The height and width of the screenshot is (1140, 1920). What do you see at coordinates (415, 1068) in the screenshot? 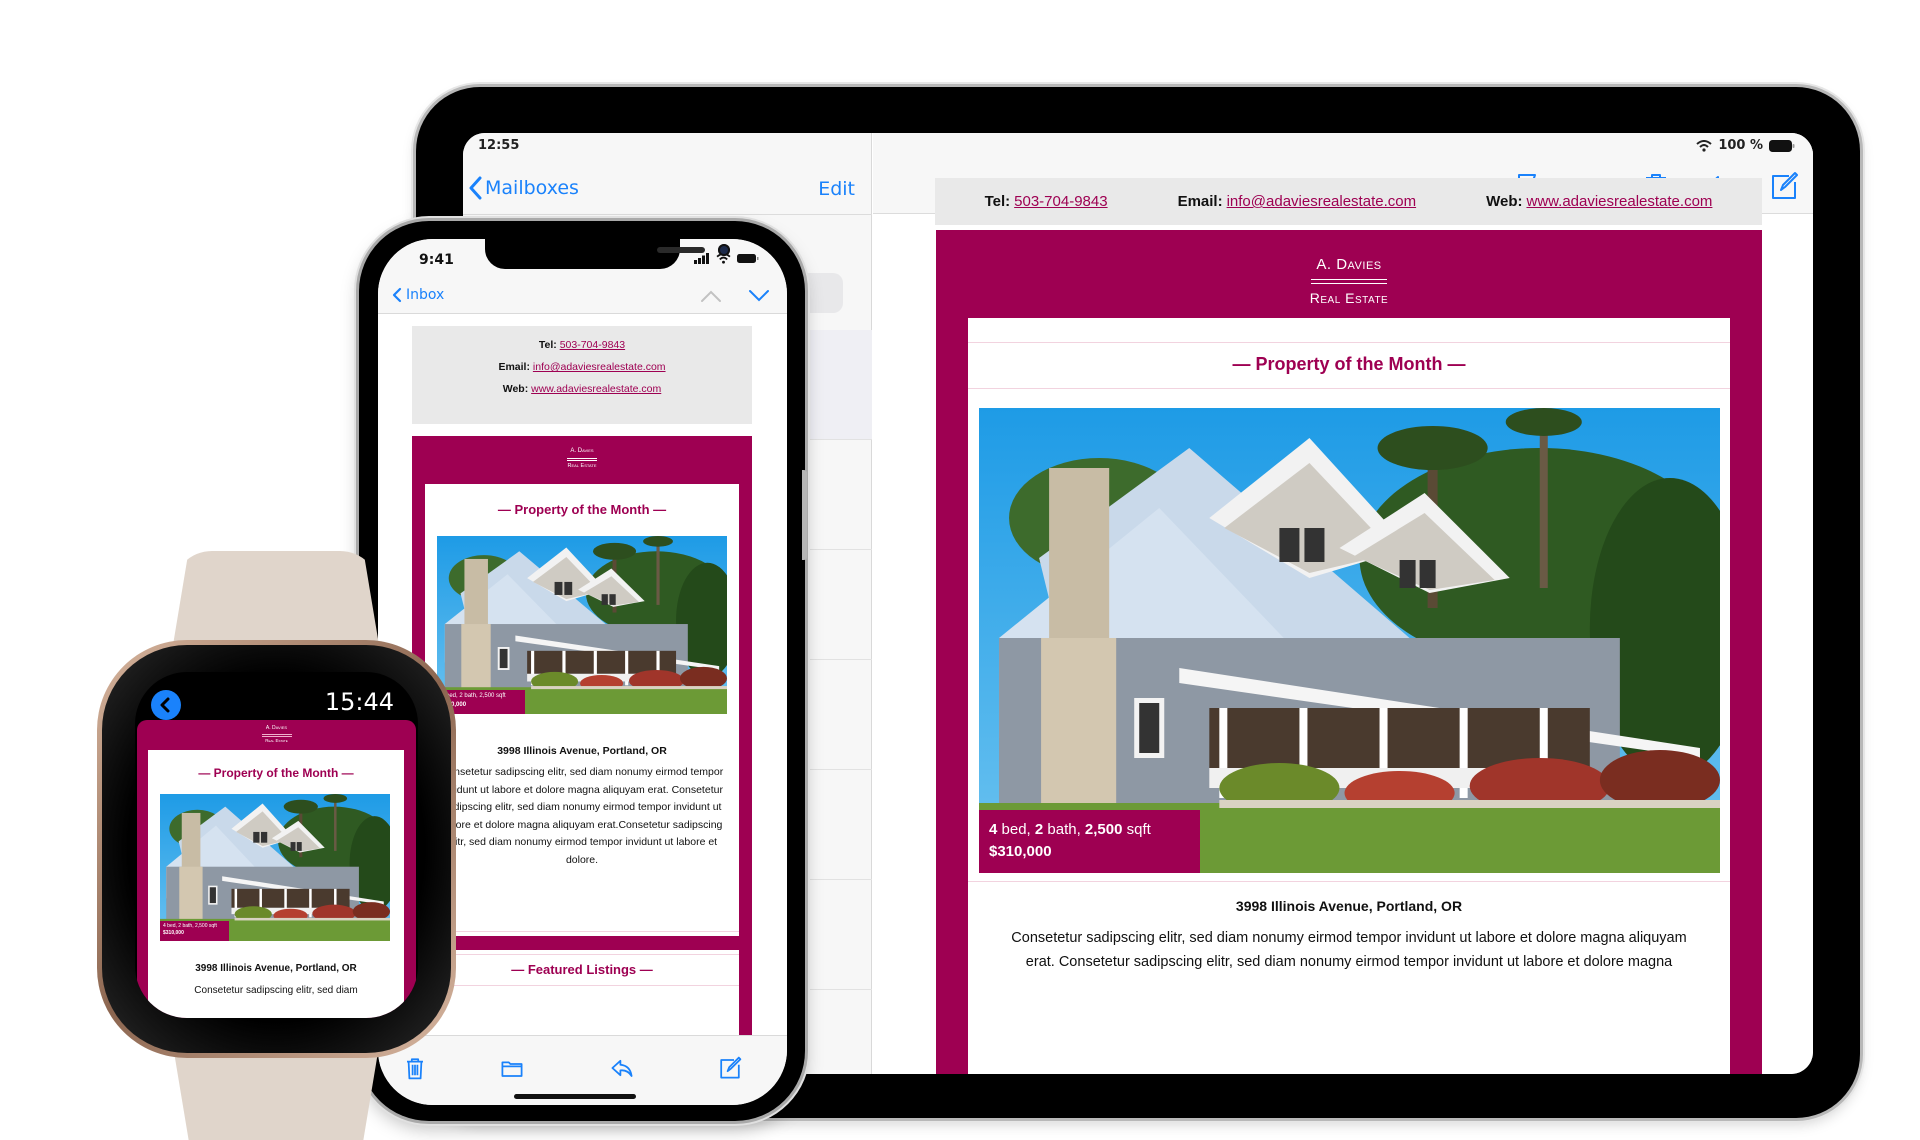
I see `trash-icon` at bounding box center [415, 1068].